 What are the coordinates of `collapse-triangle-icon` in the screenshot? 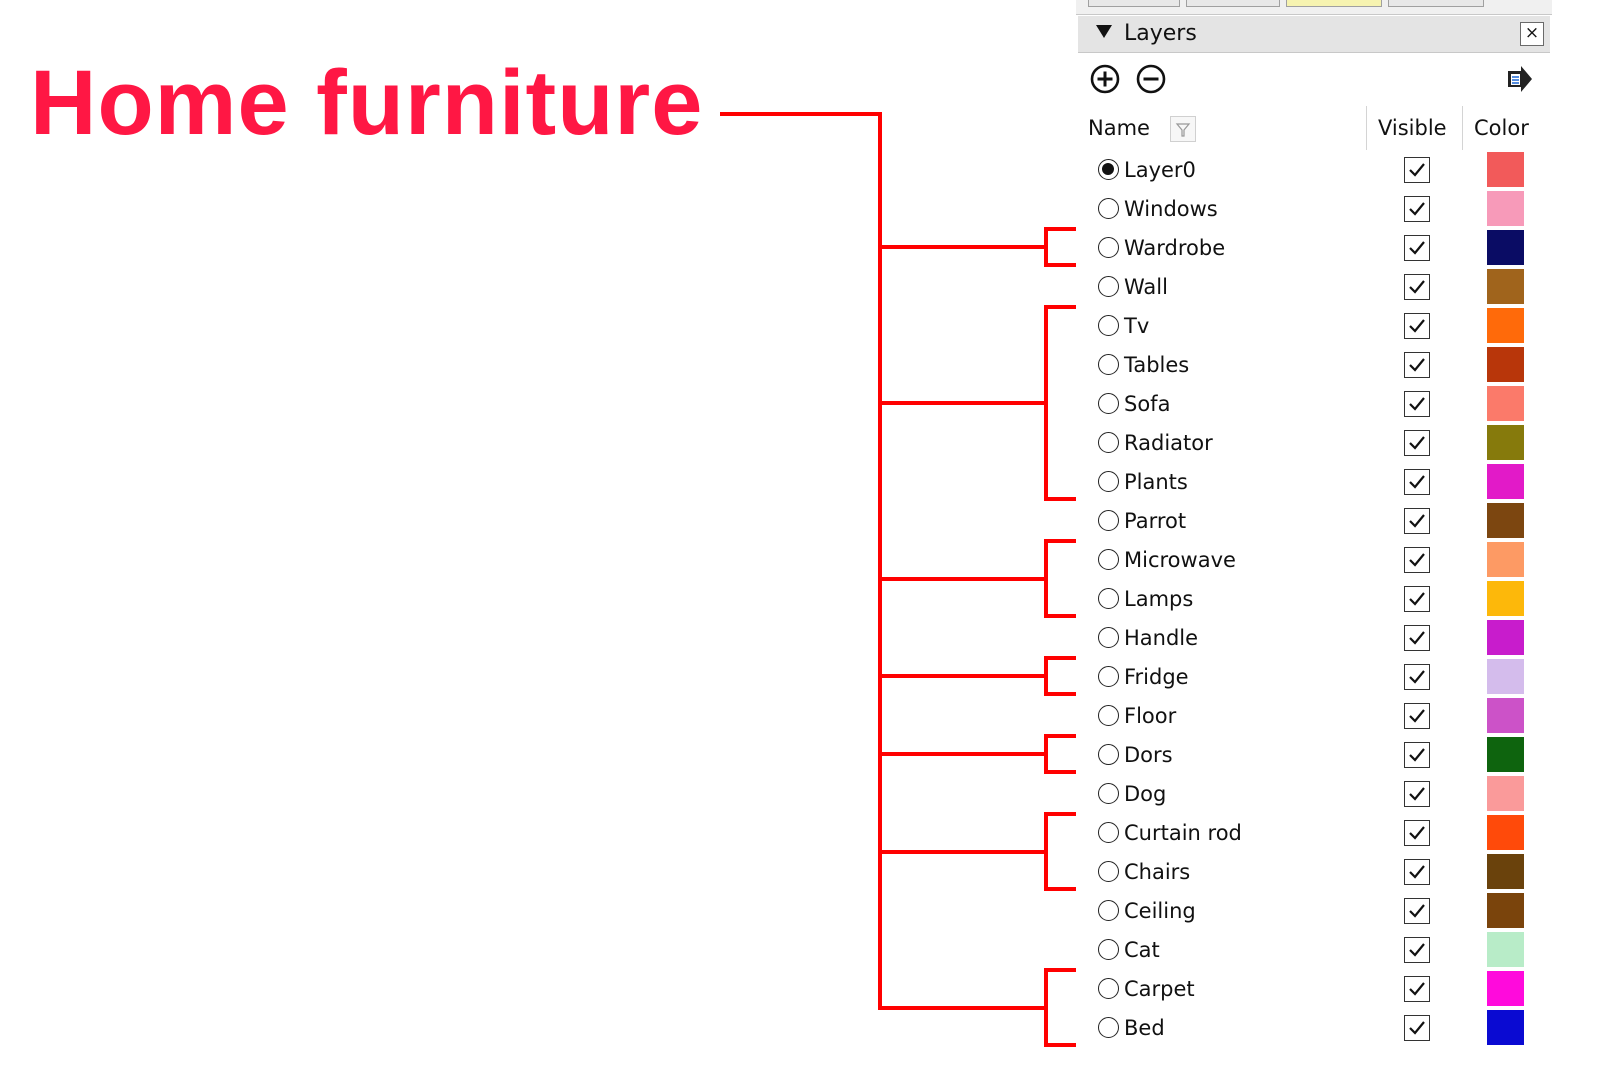 It's located at (1104, 31).